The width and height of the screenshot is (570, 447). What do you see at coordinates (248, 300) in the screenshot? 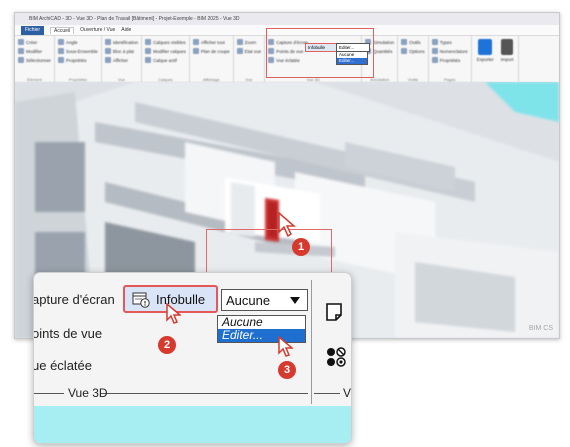
I see `tooltip-mode-value: Aucune` at bounding box center [248, 300].